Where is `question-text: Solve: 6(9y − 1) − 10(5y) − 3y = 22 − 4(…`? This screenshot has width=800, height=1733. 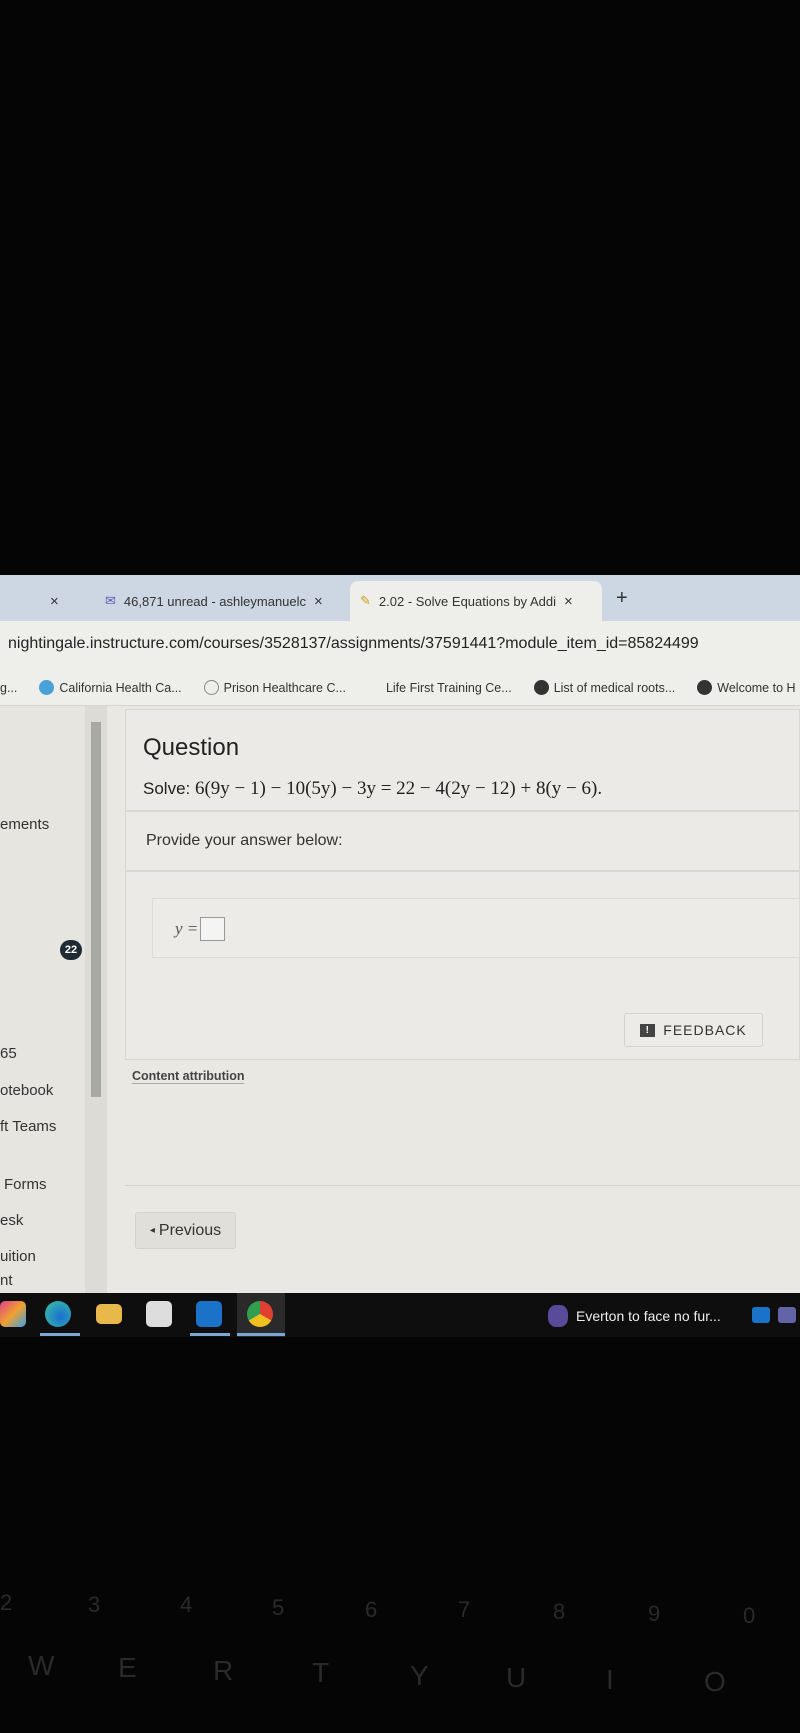
question-text: Solve: 6(9y − 1) − 10(5y) − 3y = 22 − 4(… is located at coordinates (373, 788).